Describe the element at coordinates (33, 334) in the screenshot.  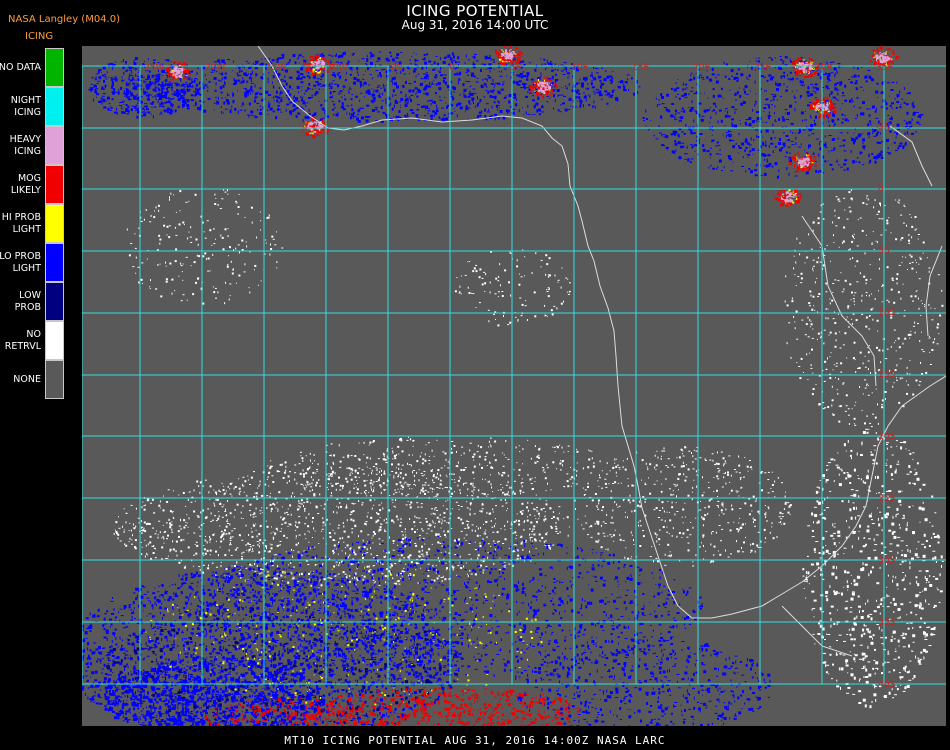
I see `legend-label-line1: NO` at that location.